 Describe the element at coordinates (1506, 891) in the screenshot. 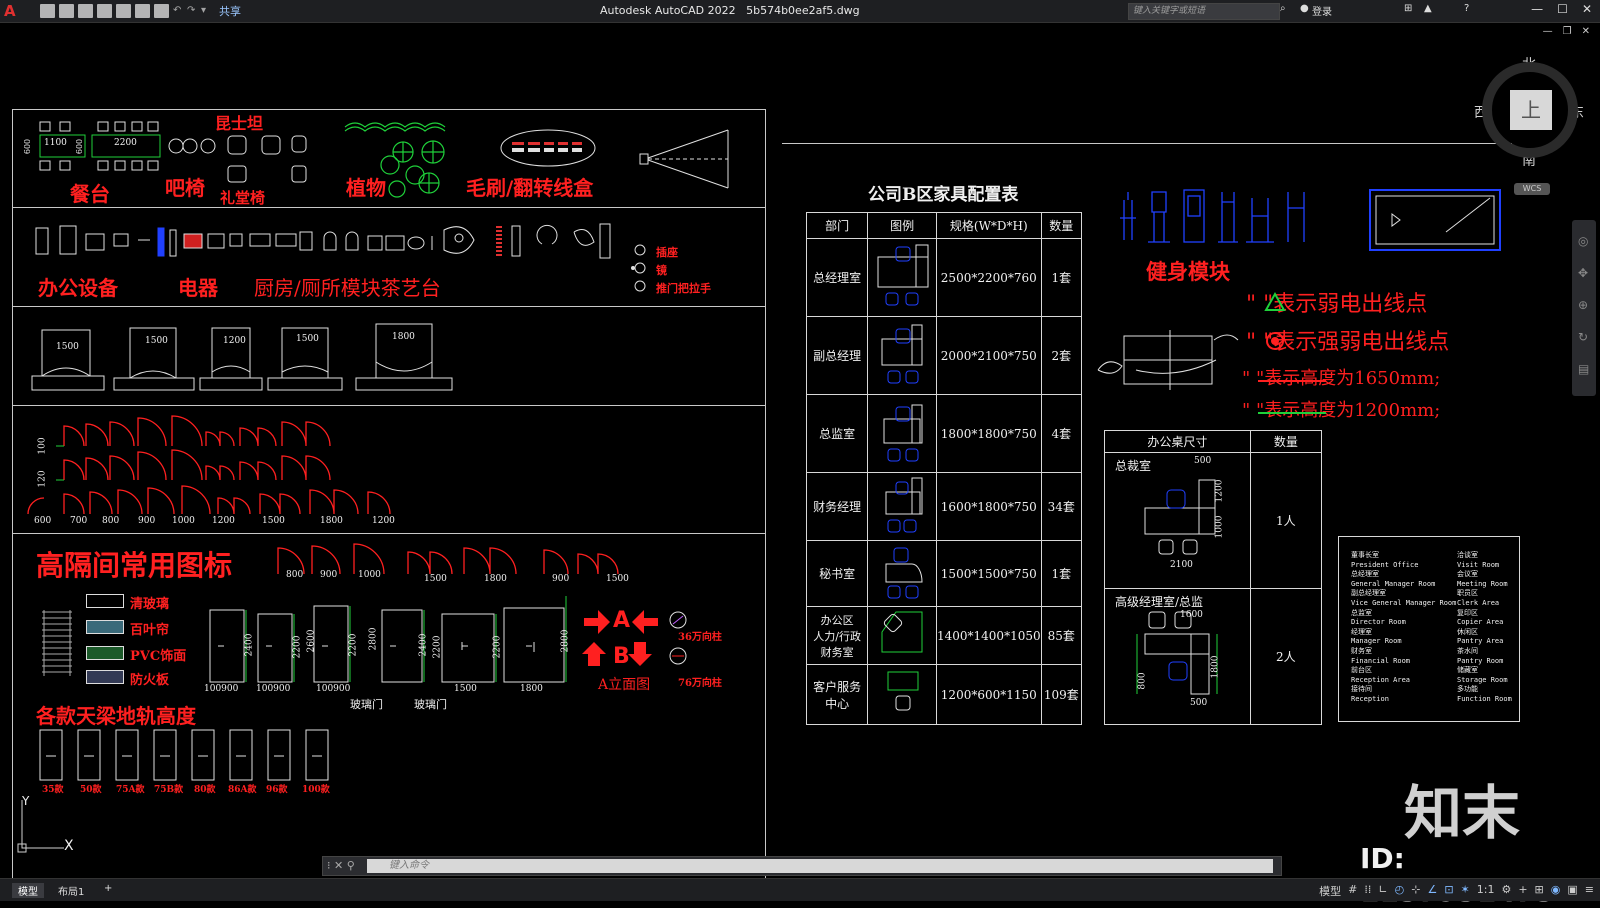

I see `gear-icon: ⚙` at that location.